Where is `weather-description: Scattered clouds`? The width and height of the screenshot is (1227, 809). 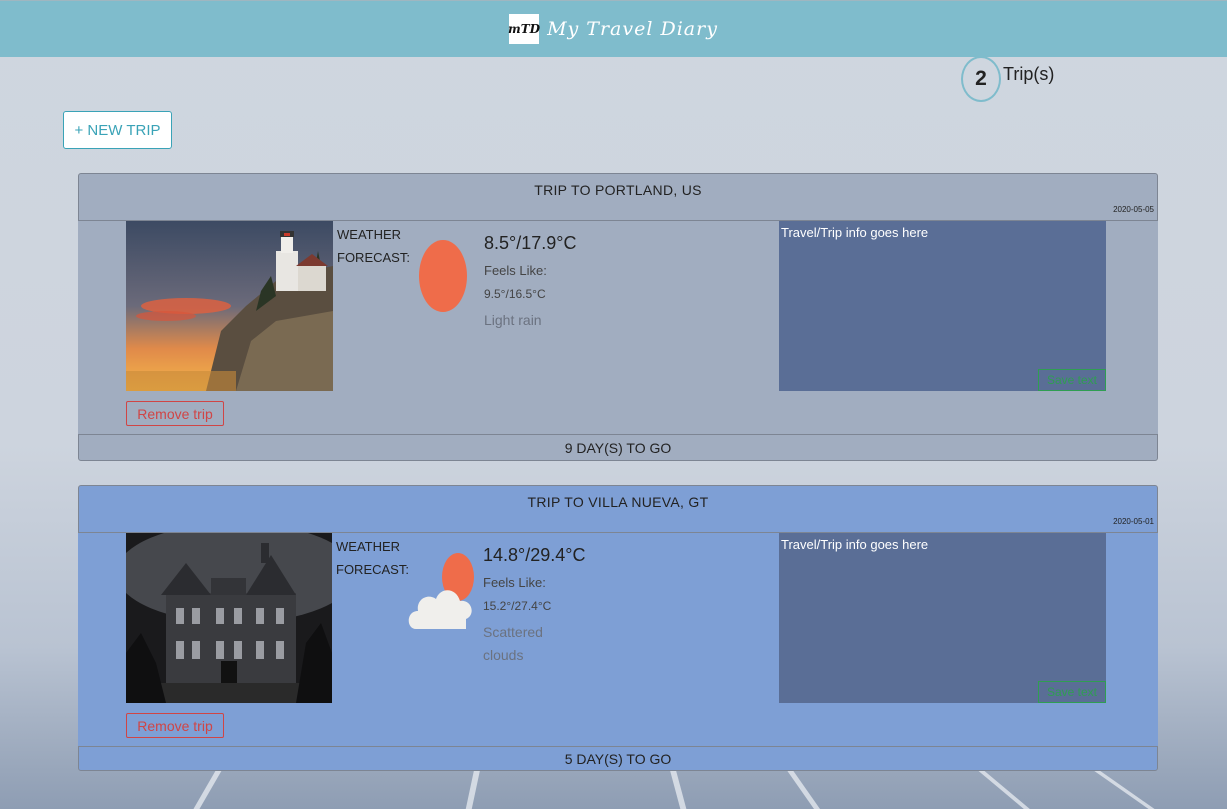 weather-description: Scattered clouds is located at coordinates (513, 643).